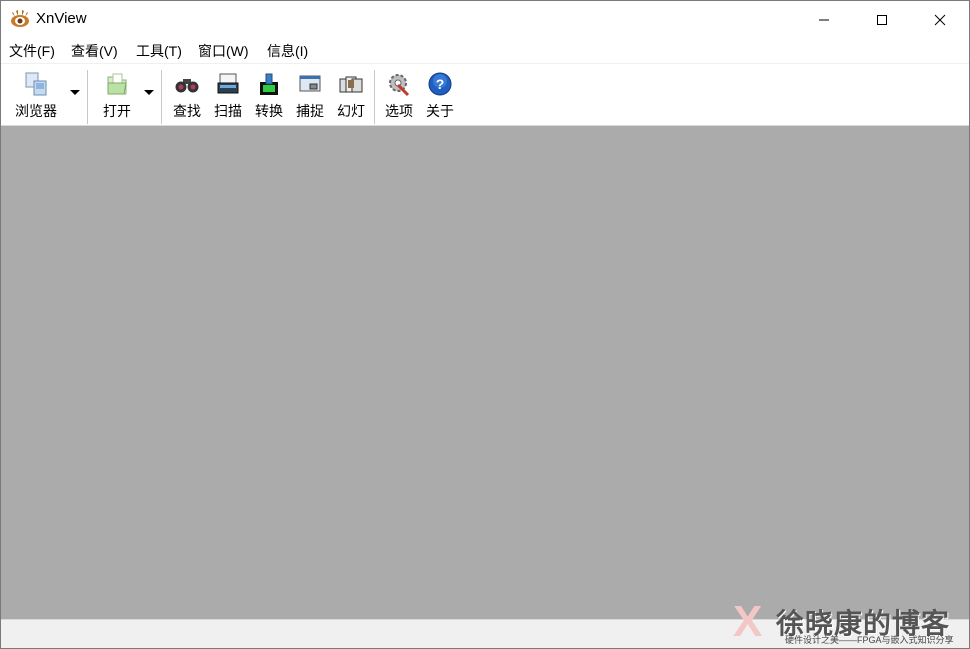  Describe the element at coordinates (399, 85) in the screenshot. I see `gear-wrench-icon` at that location.